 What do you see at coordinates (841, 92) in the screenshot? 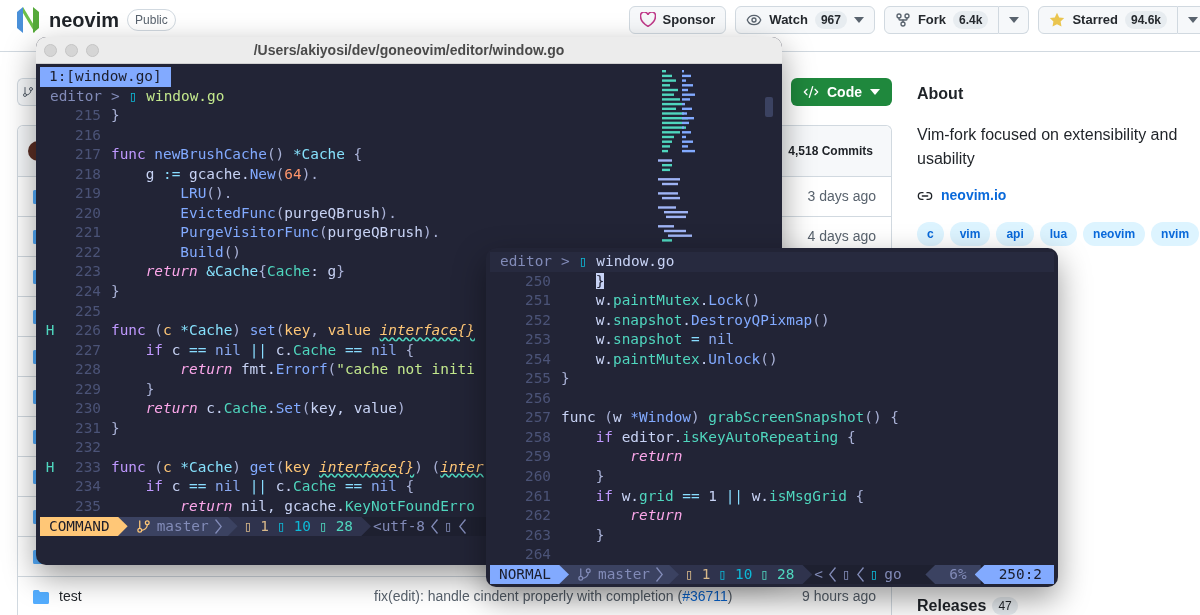
I see `code-button: Code` at bounding box center [841, 92].